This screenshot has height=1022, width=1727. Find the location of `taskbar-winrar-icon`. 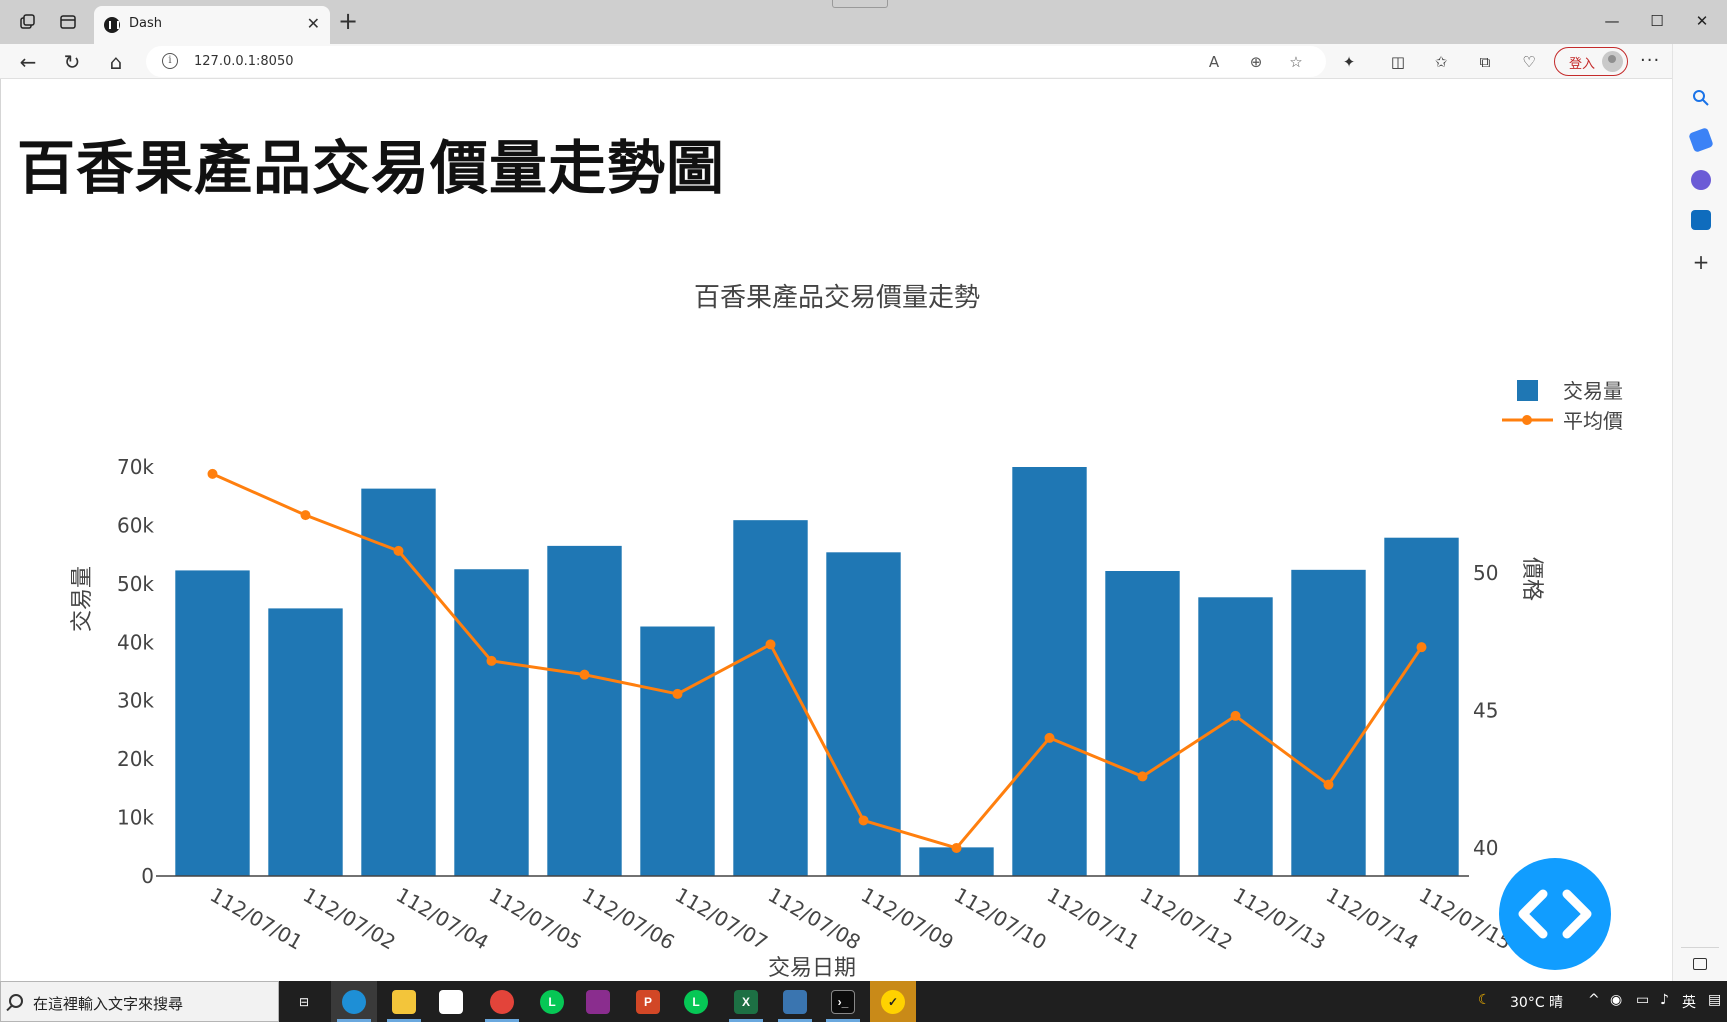

taskbar-winrar-icon is located at coordinates (598, 1001).